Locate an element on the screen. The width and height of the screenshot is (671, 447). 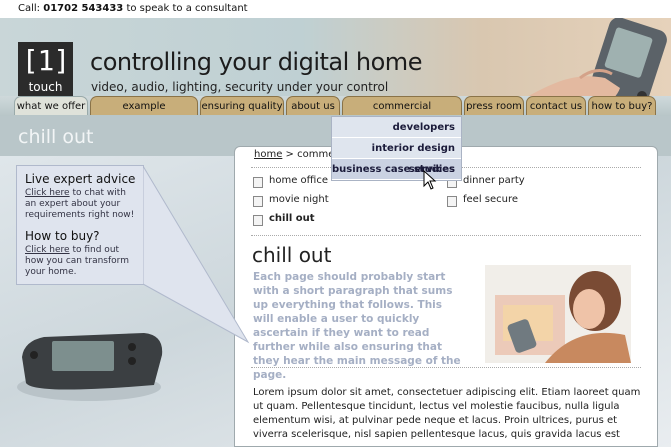
call-suffix: to speak to a consultant is located at coordinates (187, 8).